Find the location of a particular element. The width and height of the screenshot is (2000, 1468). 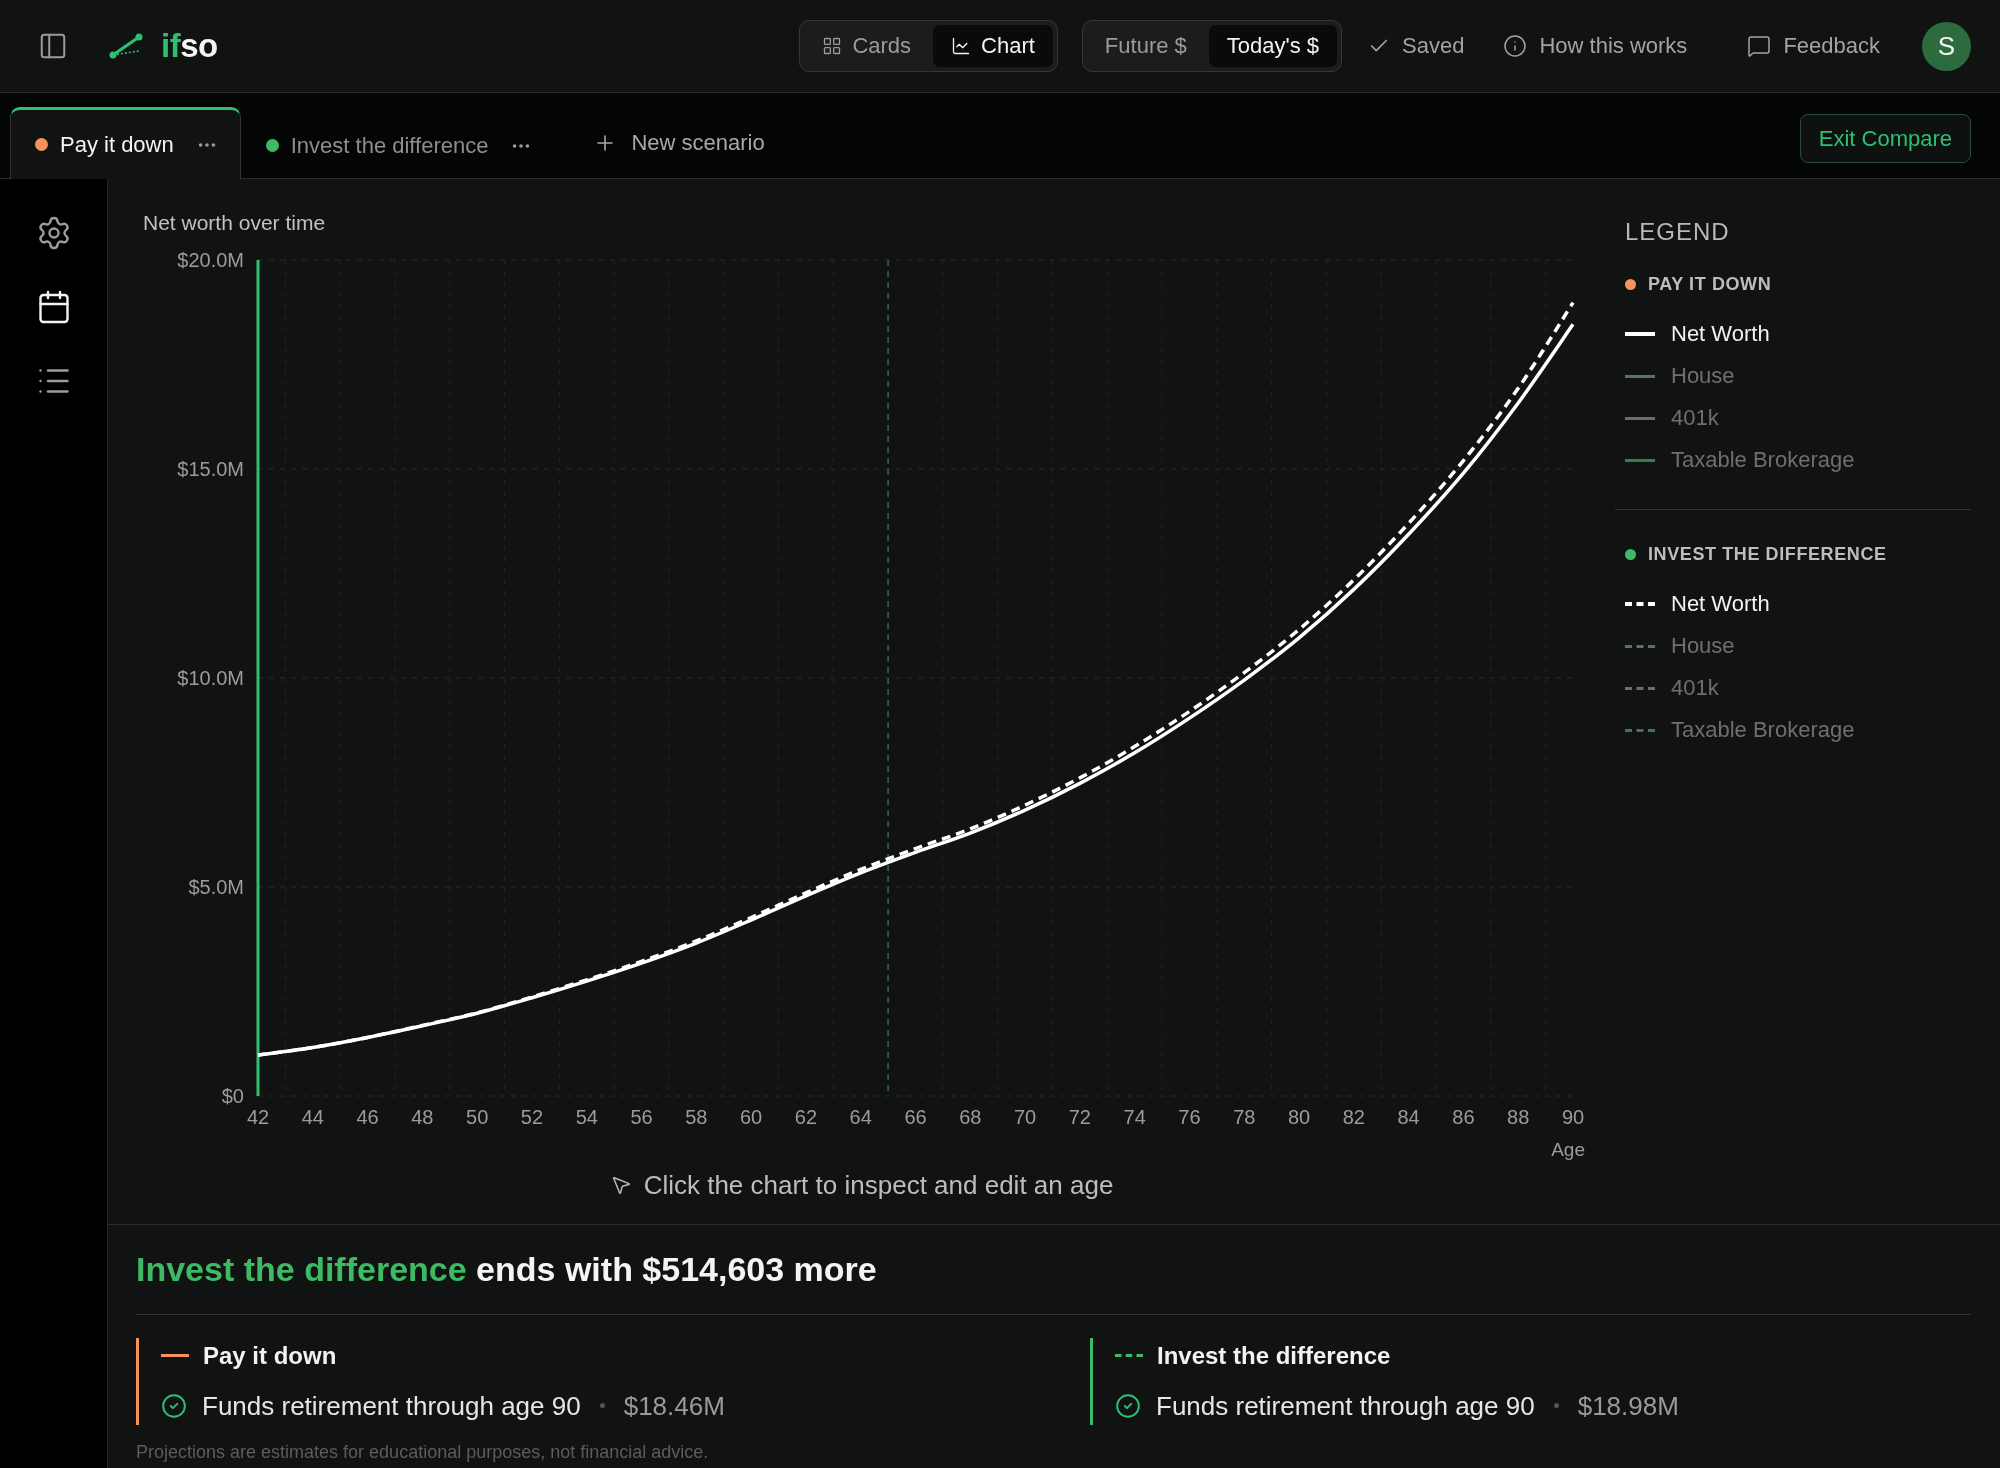

view-mode-toggle: Cards is located at coordinates (867, 46).